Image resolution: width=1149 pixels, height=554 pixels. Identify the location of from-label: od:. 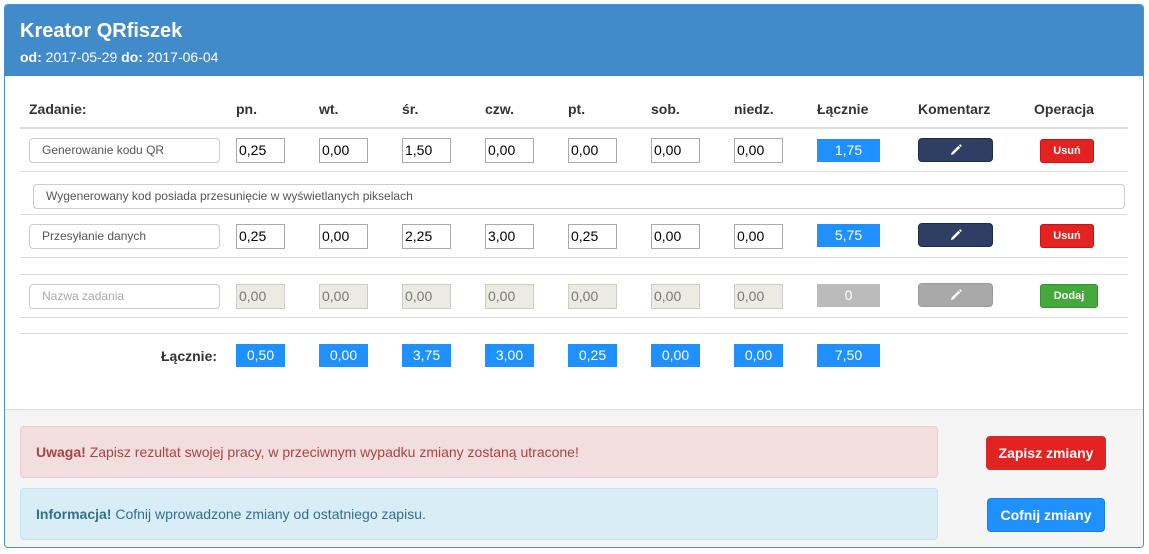
(31, 57).